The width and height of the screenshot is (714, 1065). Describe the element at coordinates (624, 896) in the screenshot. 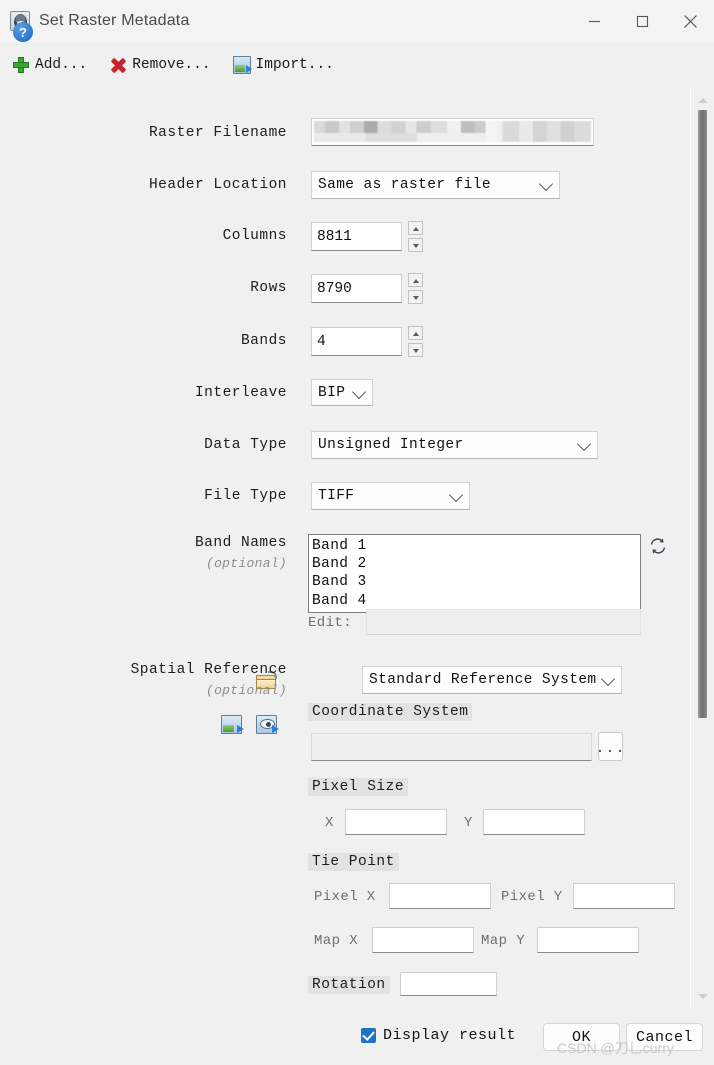

I see `tie-point-pixel-y-input` at that location.